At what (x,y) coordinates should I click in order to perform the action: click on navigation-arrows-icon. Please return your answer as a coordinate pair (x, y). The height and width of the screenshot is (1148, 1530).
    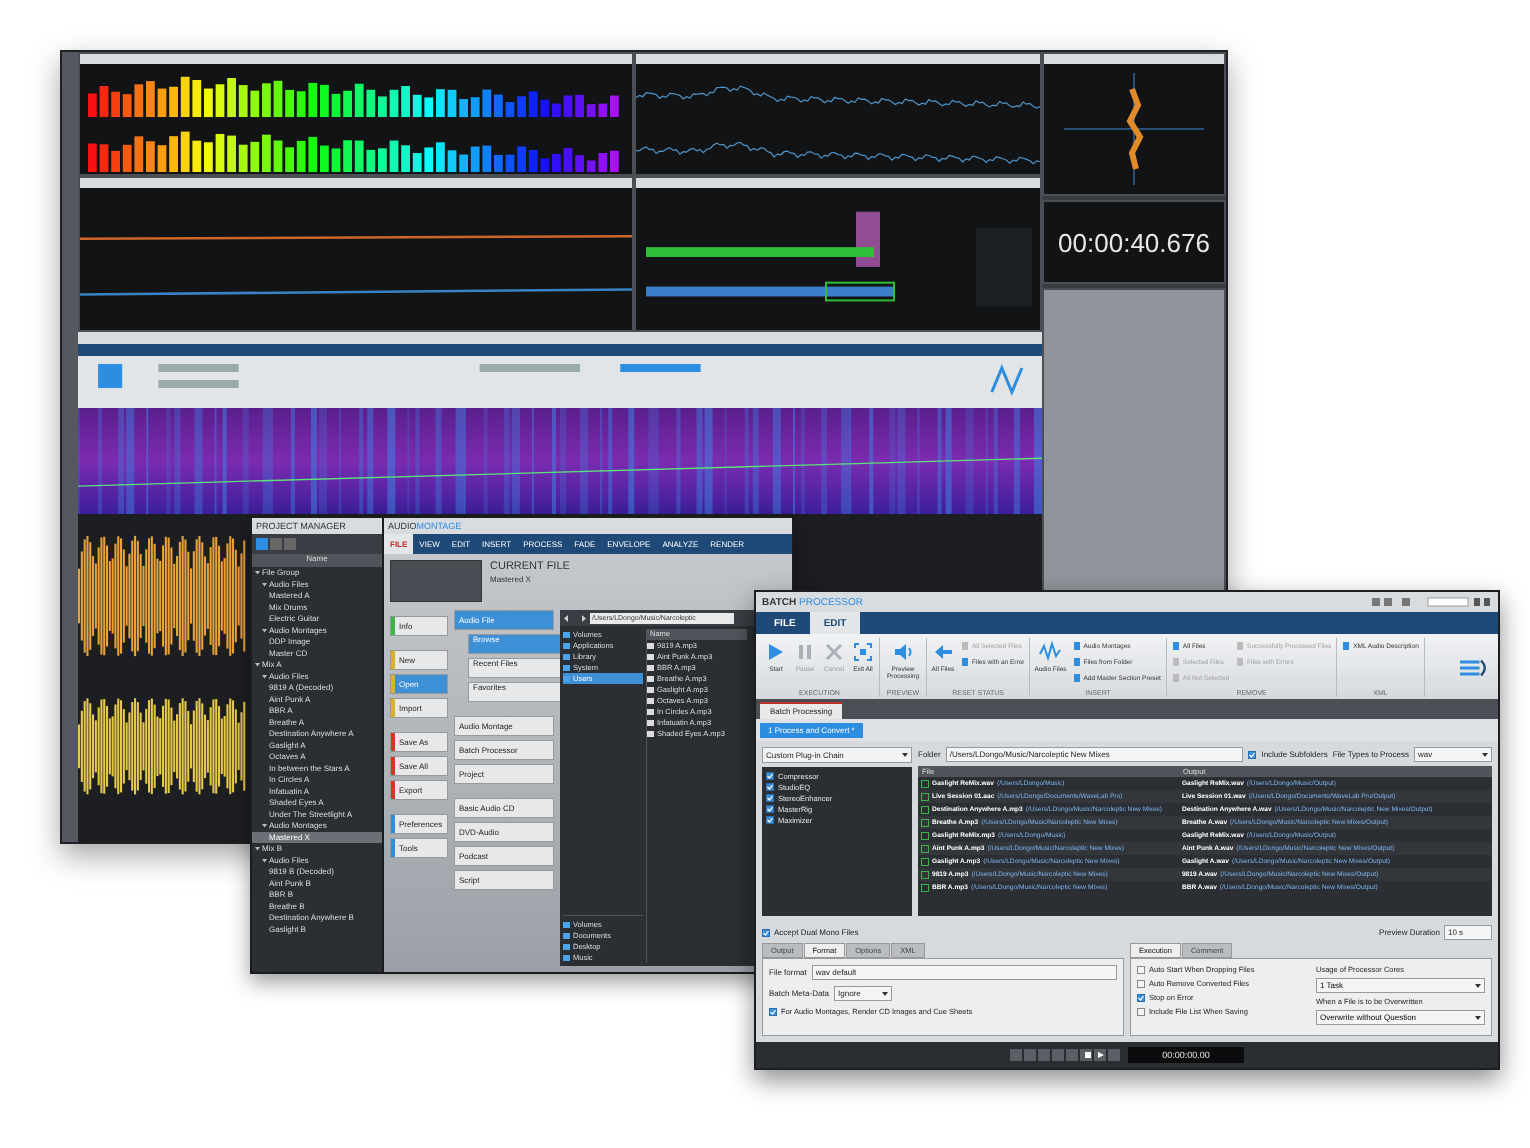
    Looking at the image, I should click on (575, 618).